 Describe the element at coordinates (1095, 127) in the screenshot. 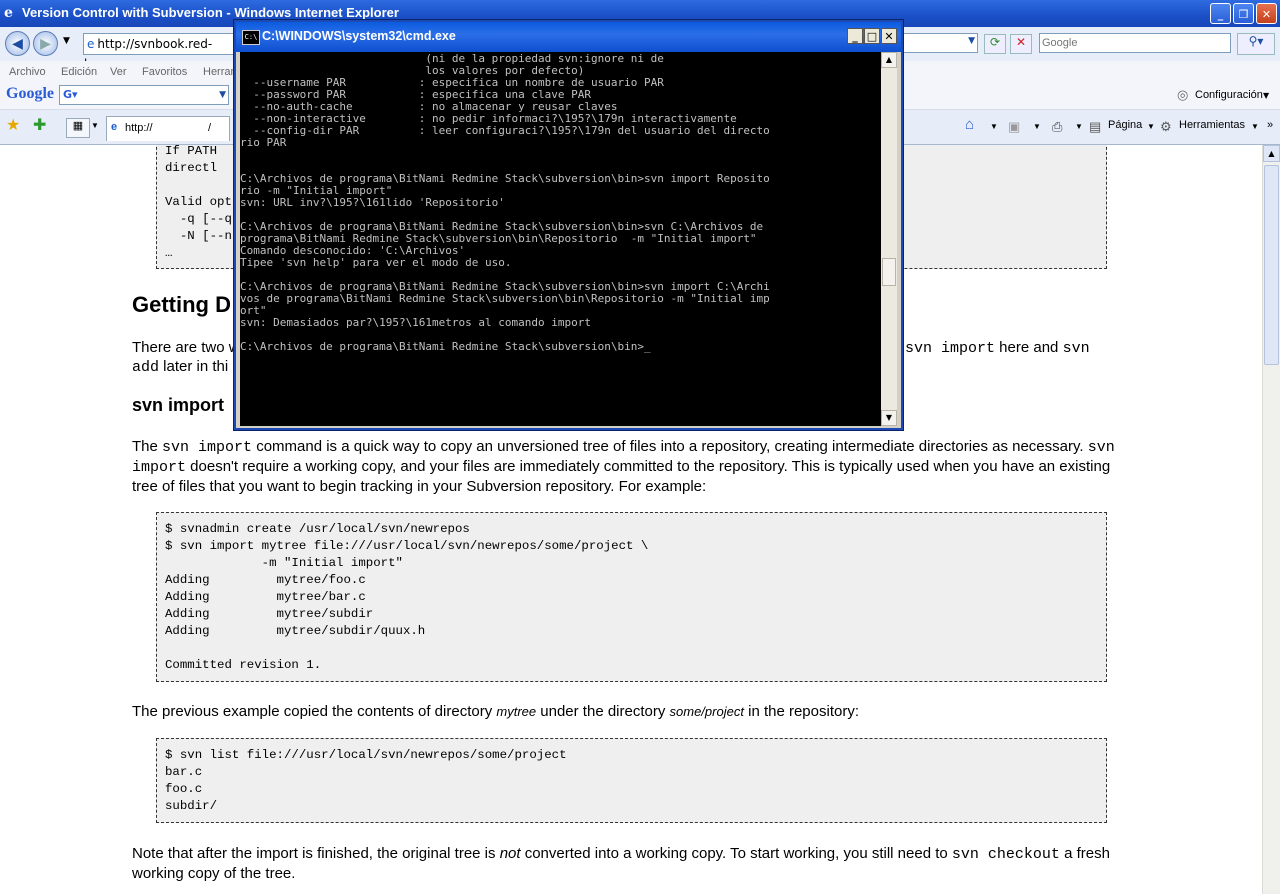

I see `page-icon: ▤` at that location.